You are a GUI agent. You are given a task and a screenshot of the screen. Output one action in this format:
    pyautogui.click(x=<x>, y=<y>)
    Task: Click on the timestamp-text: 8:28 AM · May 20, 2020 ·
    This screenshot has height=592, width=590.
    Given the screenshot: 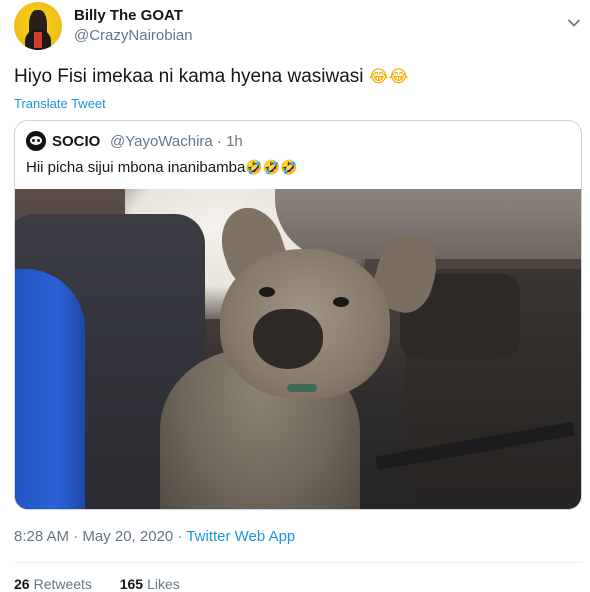 What is the action you would take?
    pyautogui.click(x=100, y=536)
    